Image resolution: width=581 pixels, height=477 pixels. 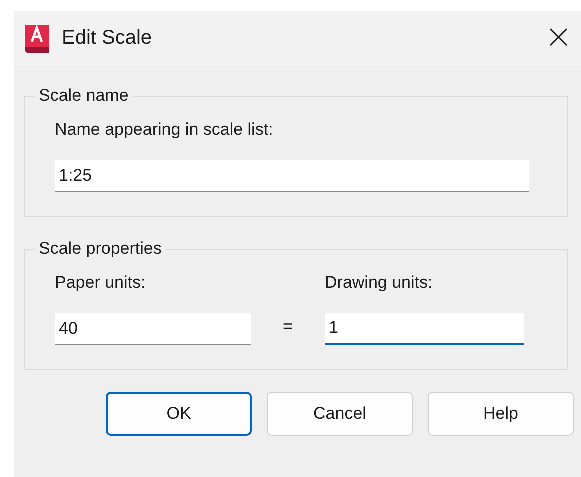 I want to click on dialog-button: OK, so click(x=179, y=414).